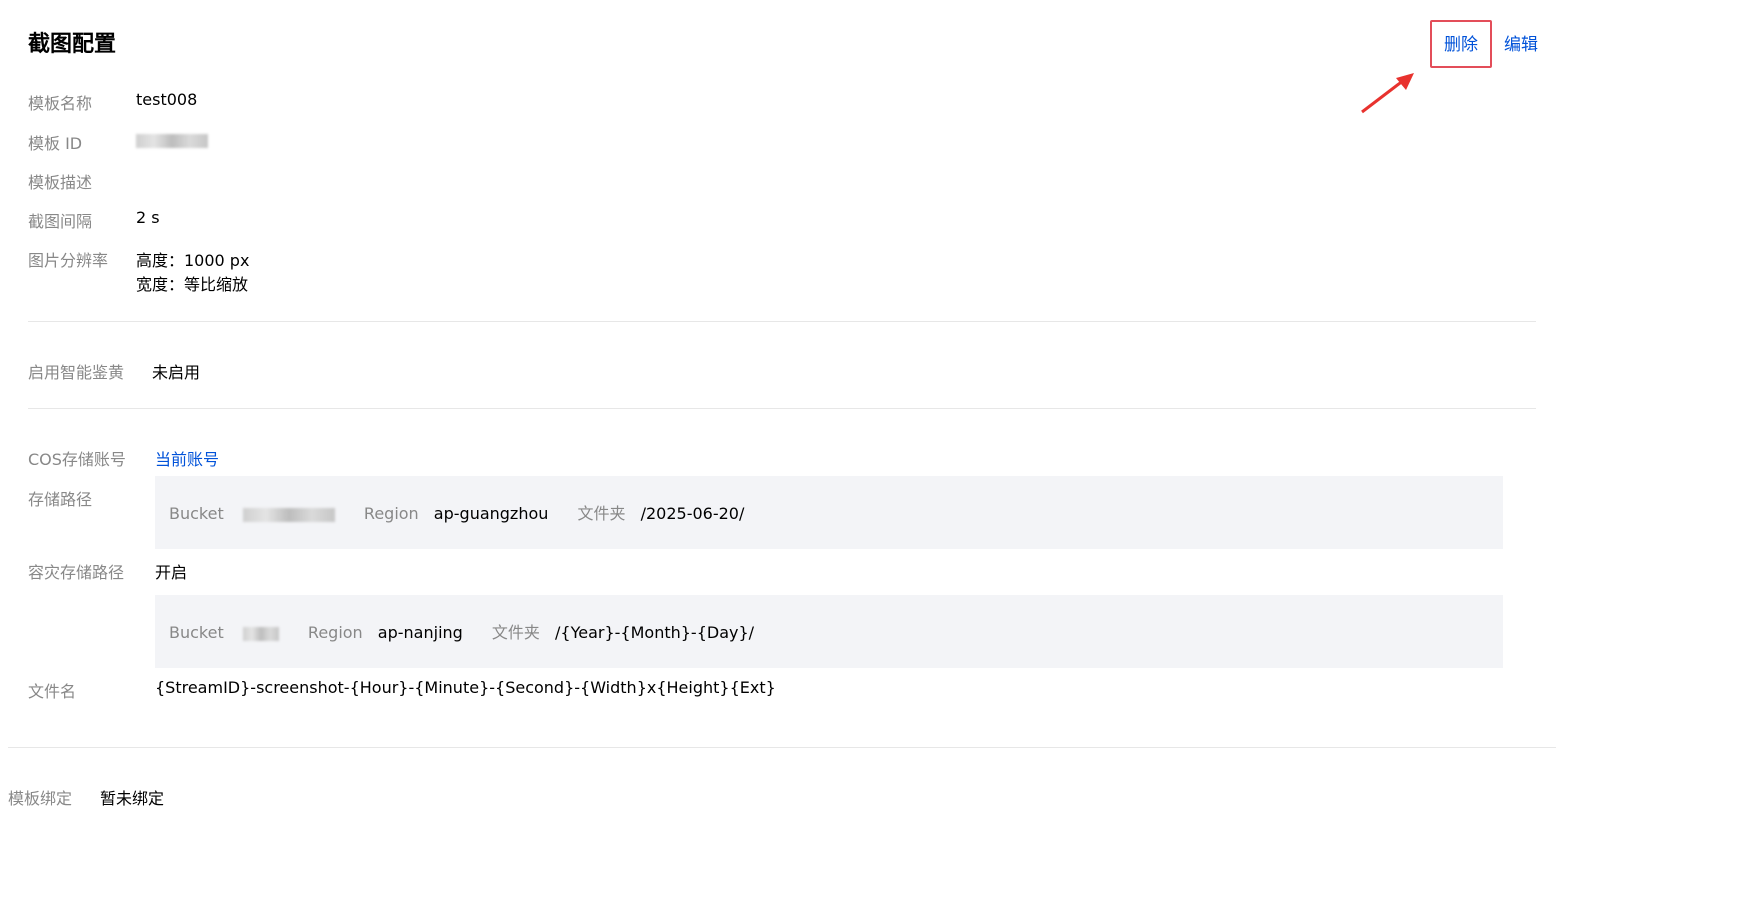 This screenshot has width=1738, height=909. What do you see at coordinates (187, 458) in the screenshot?
I see `cos-account-link: 当前账号` at bounding box center [187, 458].